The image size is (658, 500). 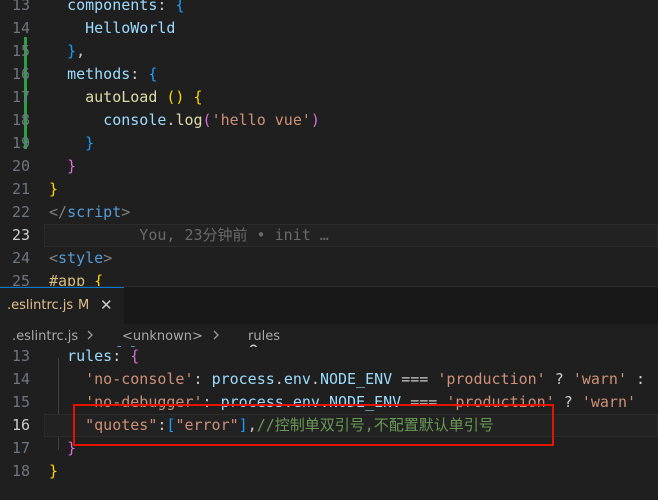 I want to click on code-text: autoLoad () {, so click(x=126, y=97).